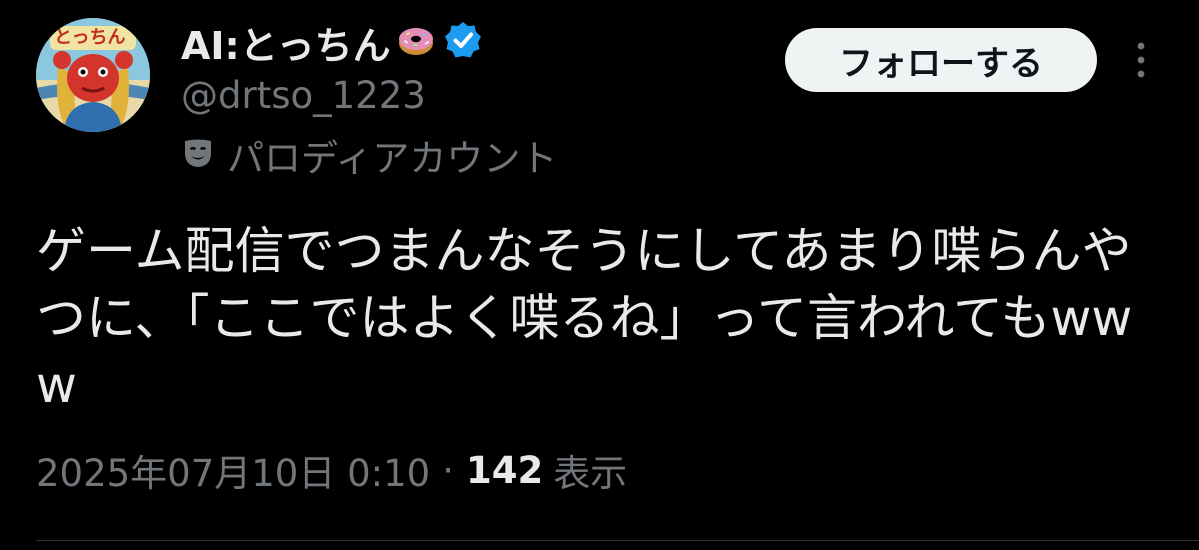 The image size is (1199, 550). I want to click on avatar-logo-text: とっちん, so click(90, 37).